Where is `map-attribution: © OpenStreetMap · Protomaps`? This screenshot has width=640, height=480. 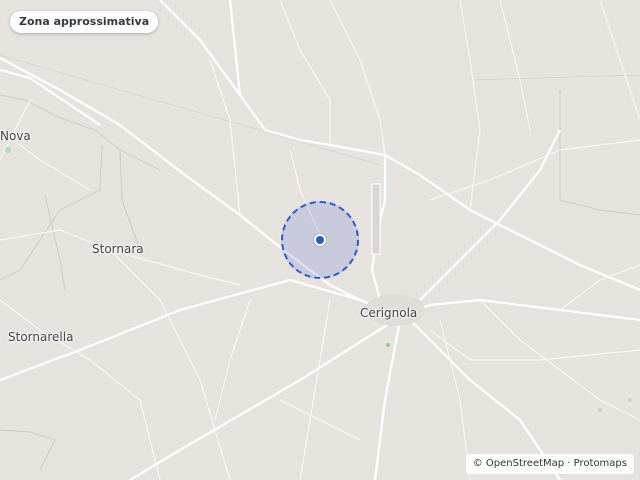 map-attribution: © OpenStreetMap · Protomaps is located at coordinates (549, 464).